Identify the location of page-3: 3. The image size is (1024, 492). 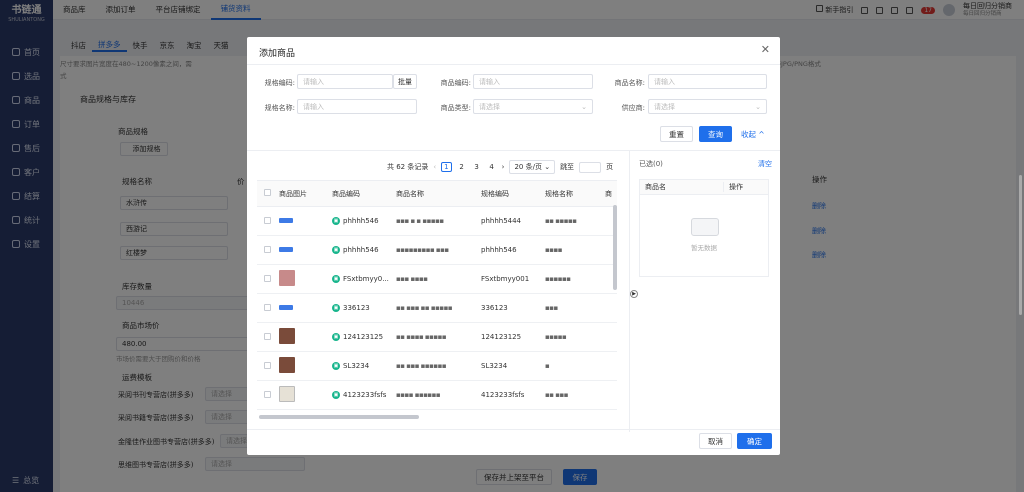
(477, 167).